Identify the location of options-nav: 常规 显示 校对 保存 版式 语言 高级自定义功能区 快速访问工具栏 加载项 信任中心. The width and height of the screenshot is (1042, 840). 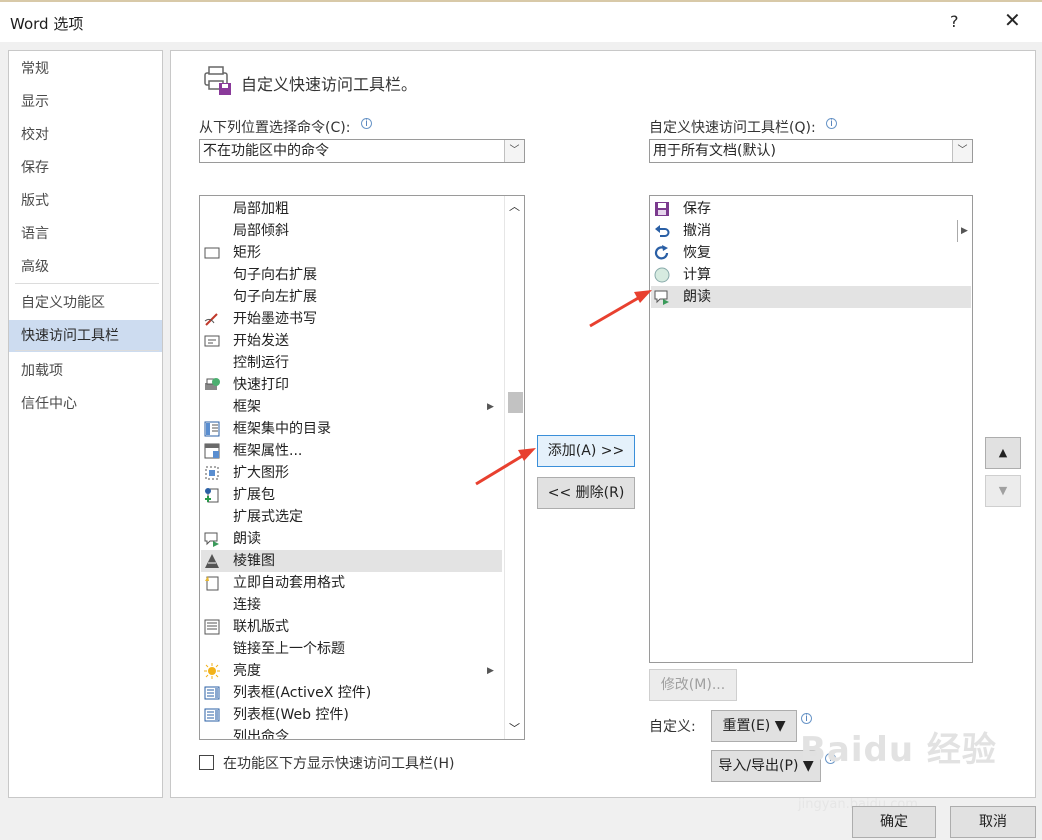
(85, 424).